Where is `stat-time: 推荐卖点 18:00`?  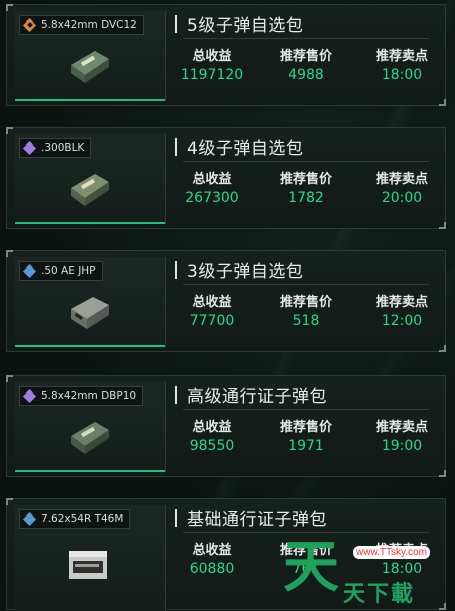 stat-time: 推荐卖点 18:00 is located at coordinates (402, 64).